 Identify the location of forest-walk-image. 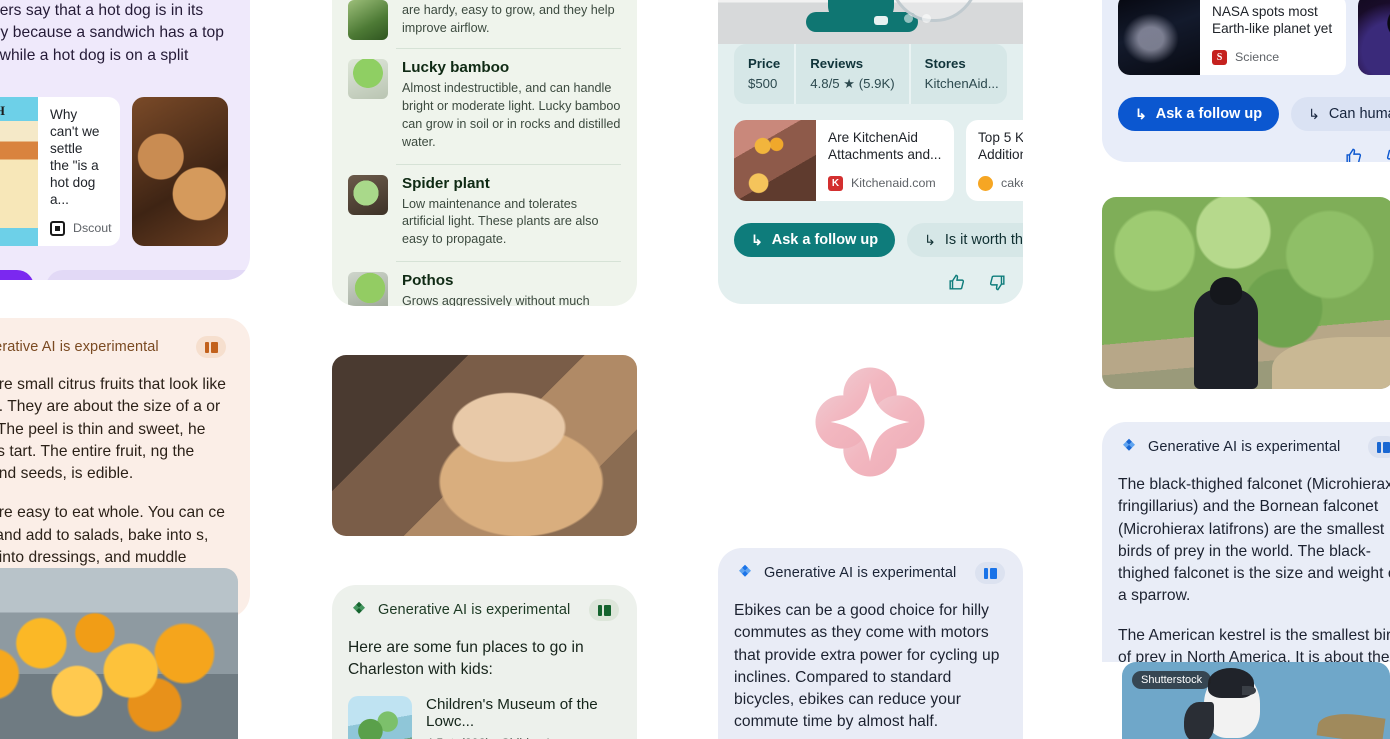
(1246, 293).